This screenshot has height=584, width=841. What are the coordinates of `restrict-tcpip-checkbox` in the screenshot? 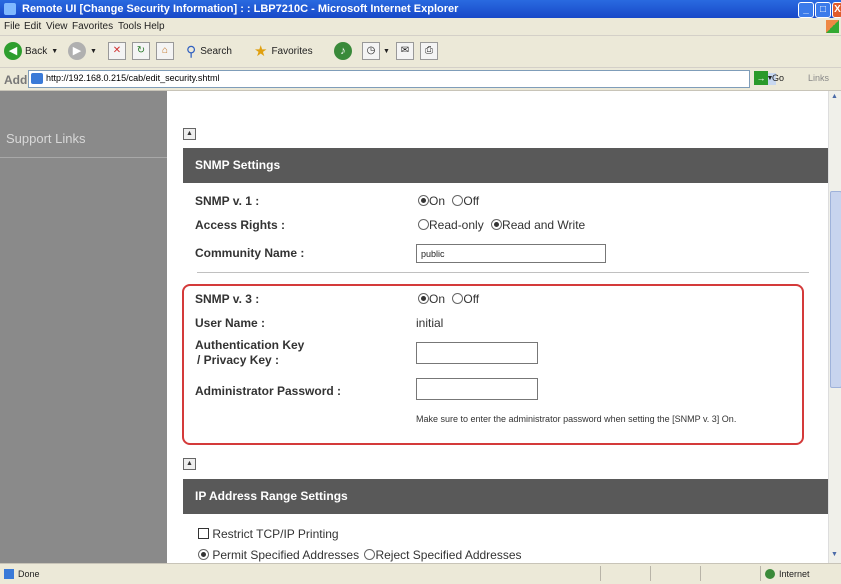 It's located at (203, 533).